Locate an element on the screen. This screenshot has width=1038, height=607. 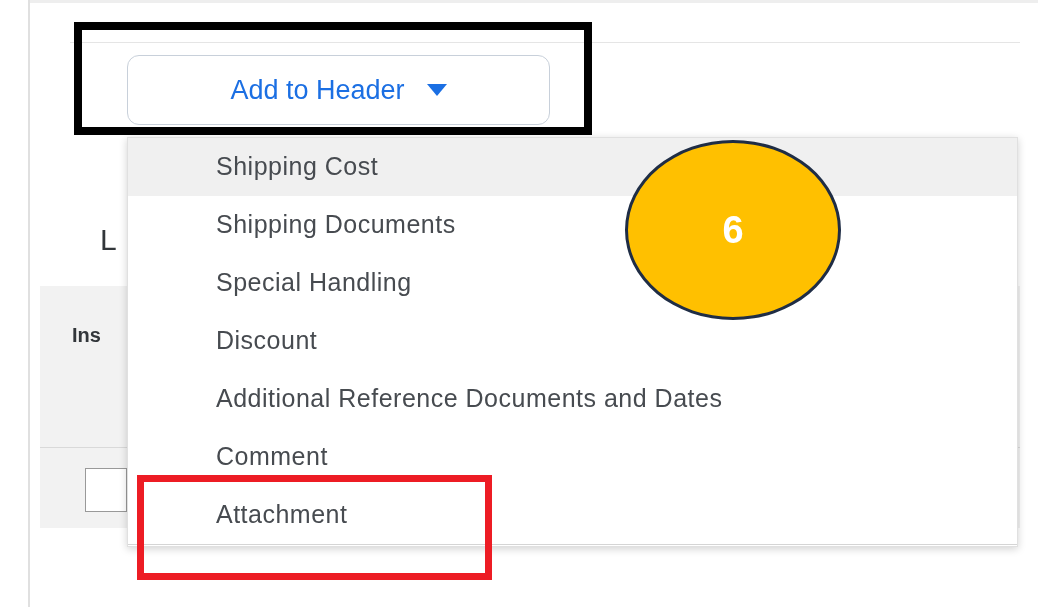
caret-icon is located at coordinates (436, 90).